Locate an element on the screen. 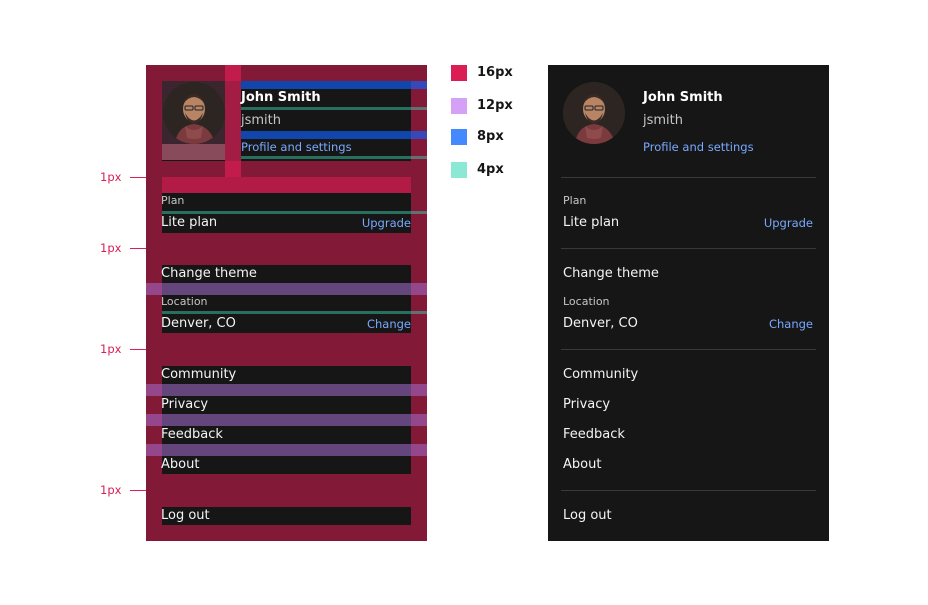  spacer-4-b is located at coordinates (334, 157).